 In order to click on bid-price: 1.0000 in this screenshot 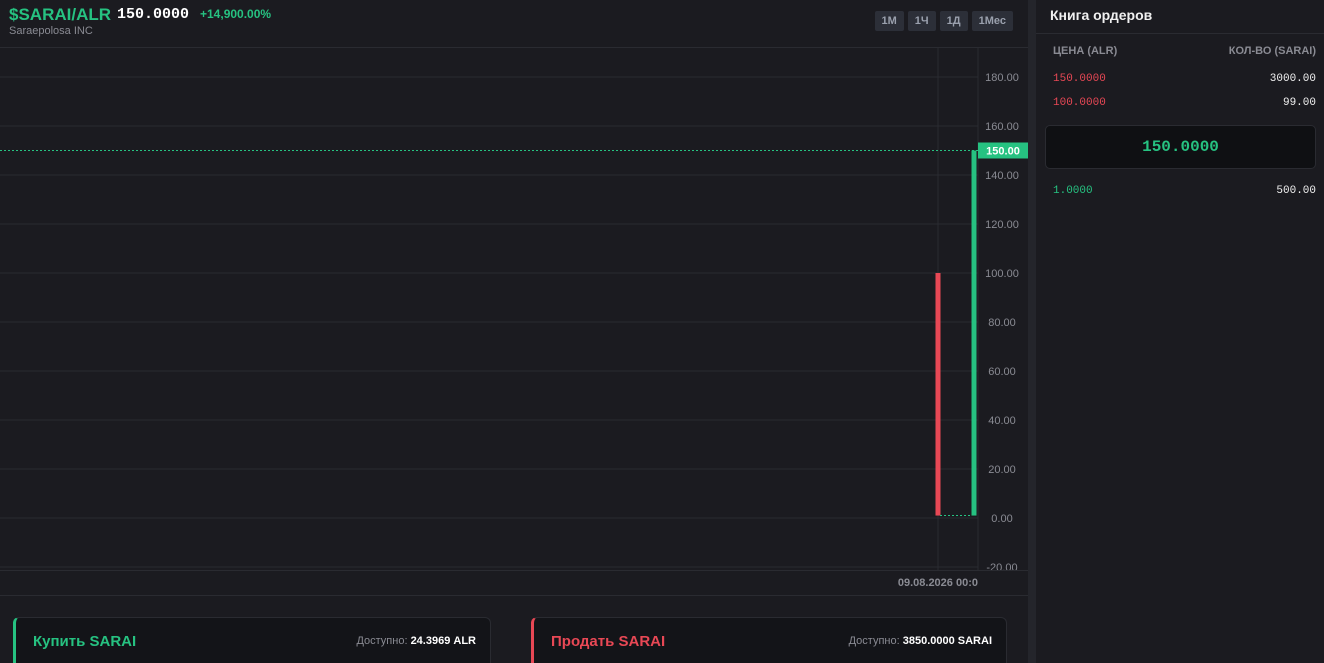, I will do `click(1073, 191)`.